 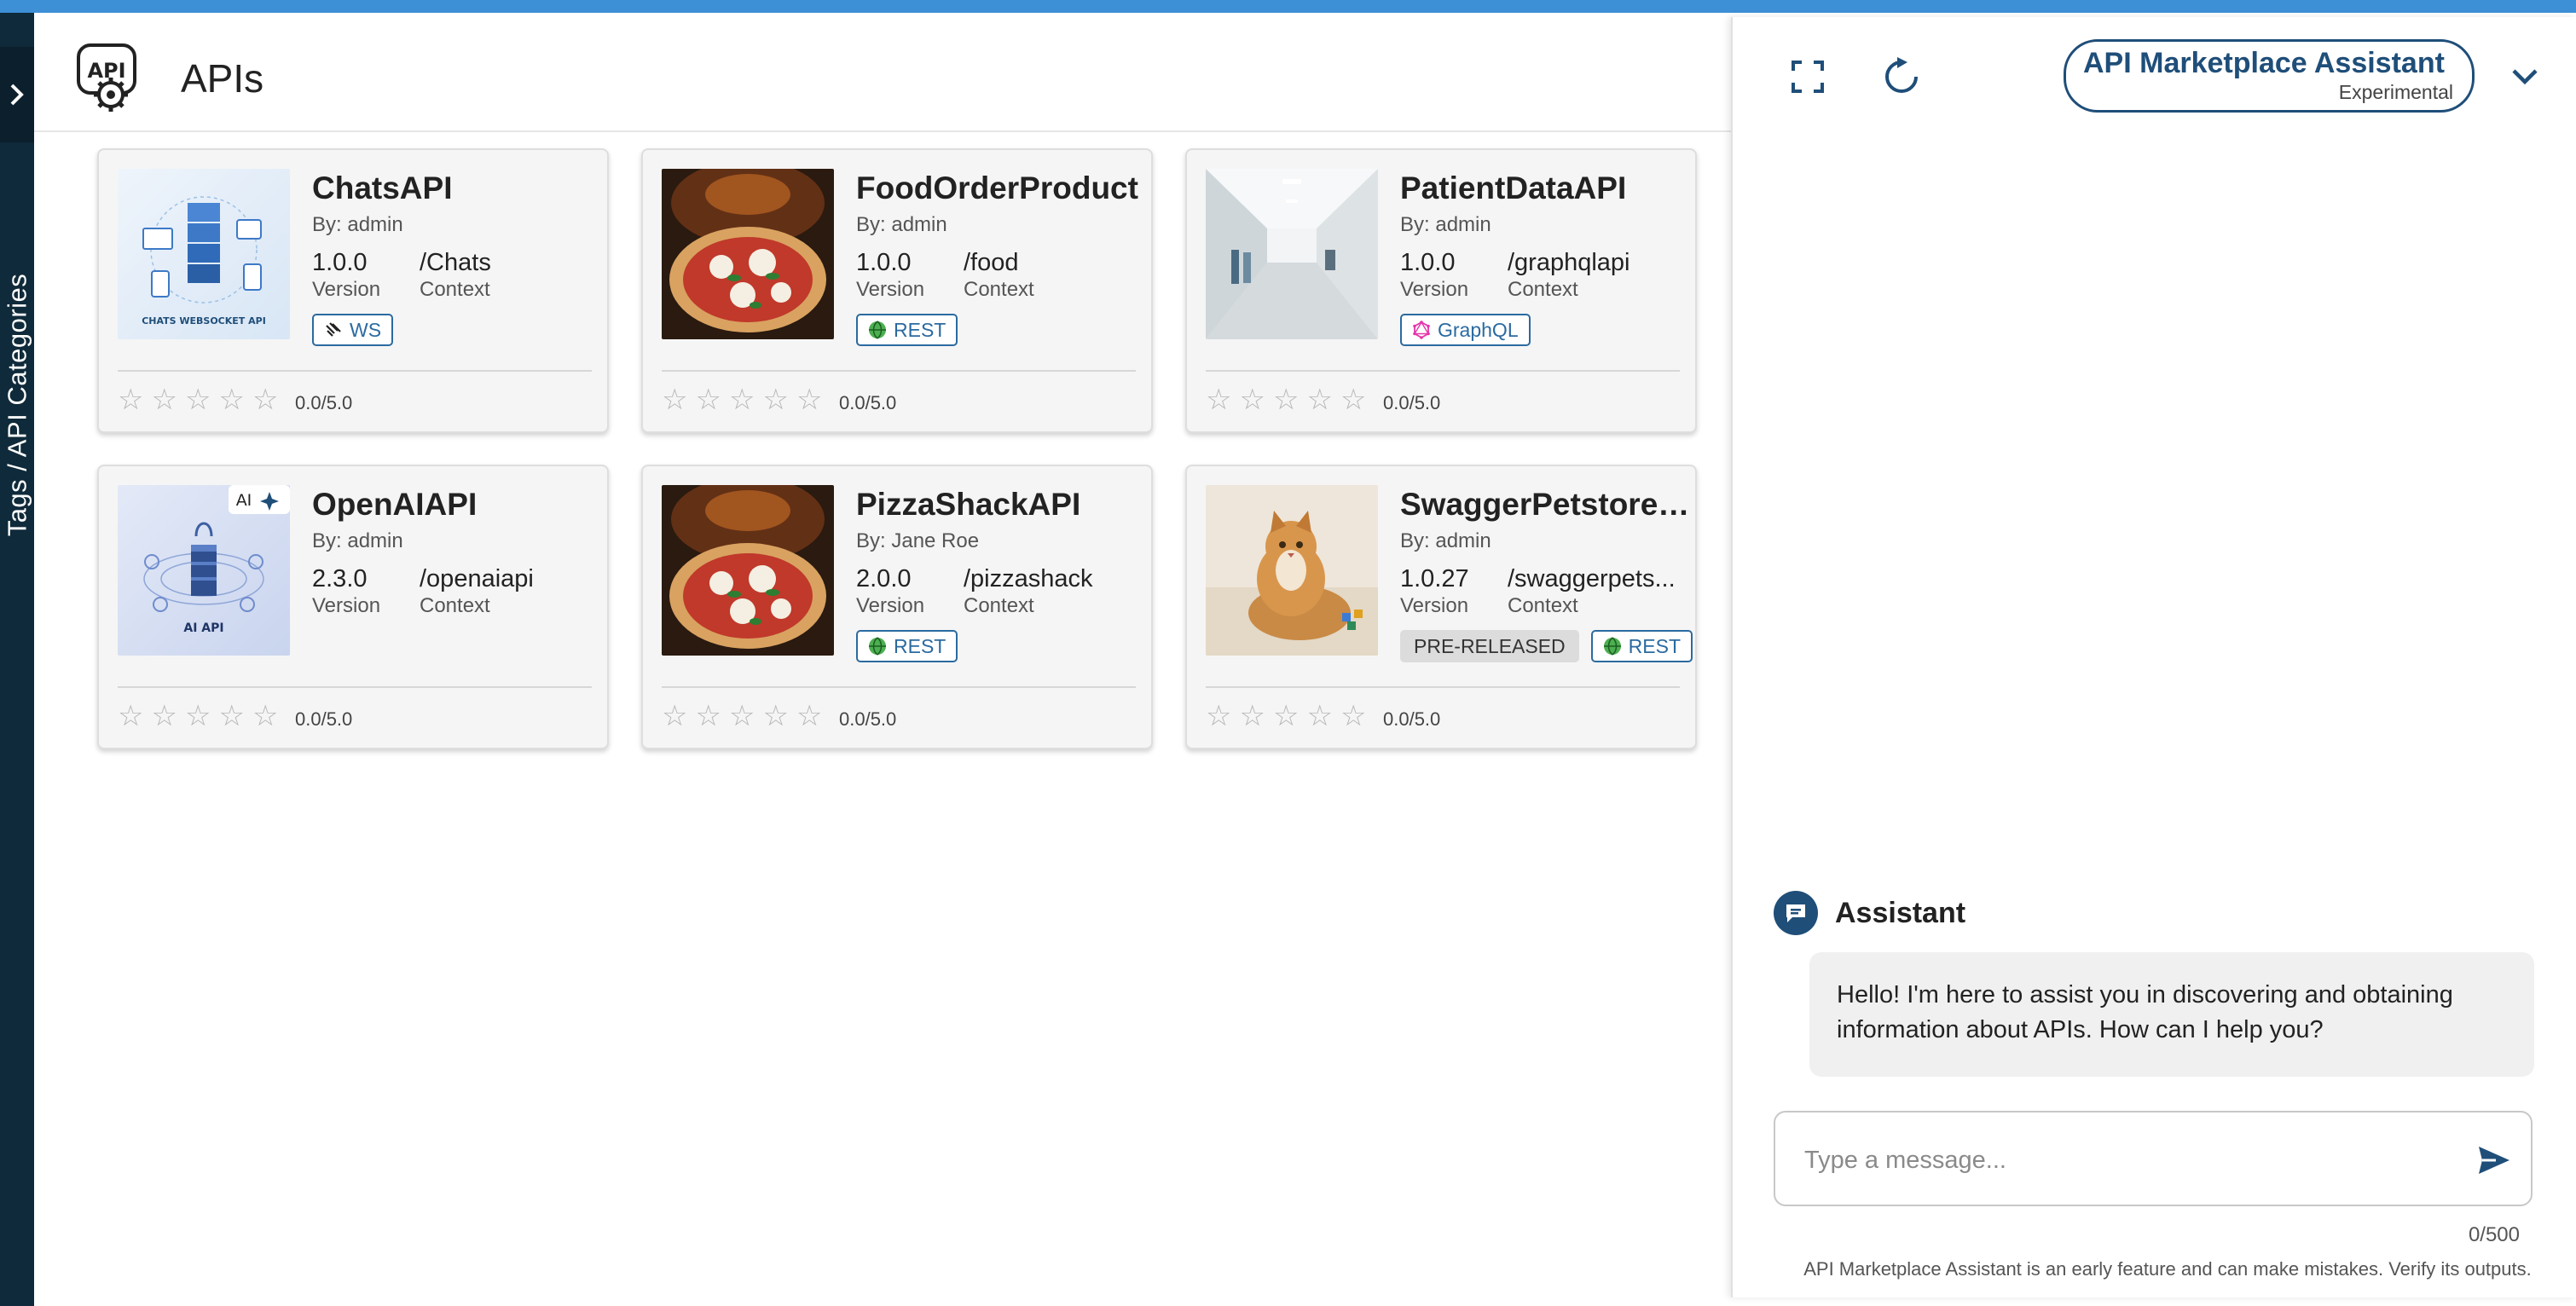 What do you see at coordinates (340, 262) in the screenshot?
I see `api-version: 1.0.0` at bounding box center [340, 262].